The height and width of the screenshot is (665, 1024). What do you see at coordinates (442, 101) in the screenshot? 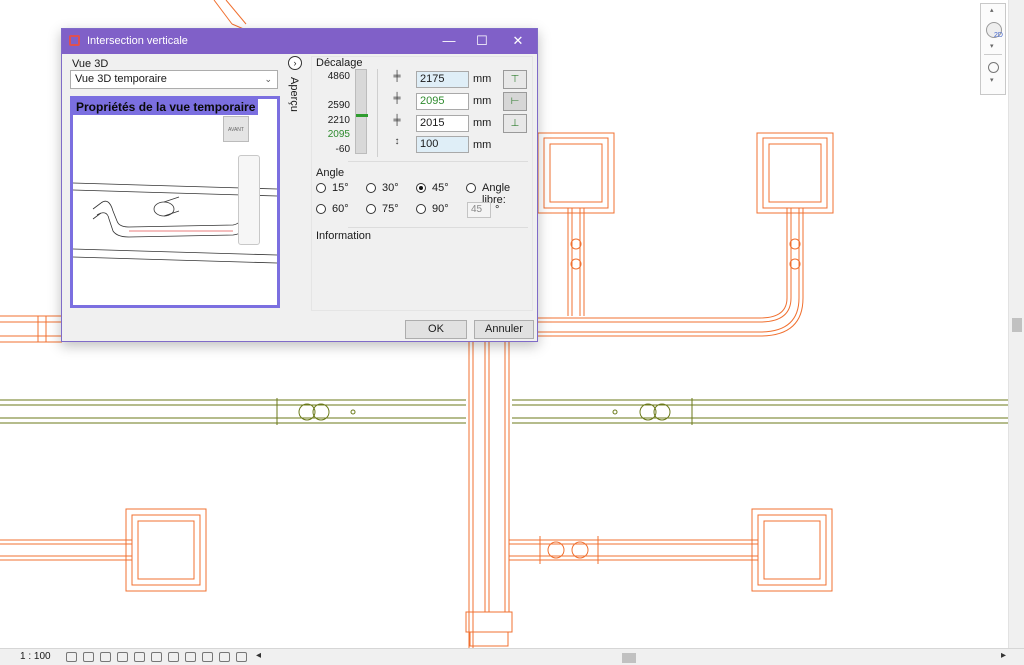
I see `middle-offset-input: 2095` at bounding box center [442, 101].